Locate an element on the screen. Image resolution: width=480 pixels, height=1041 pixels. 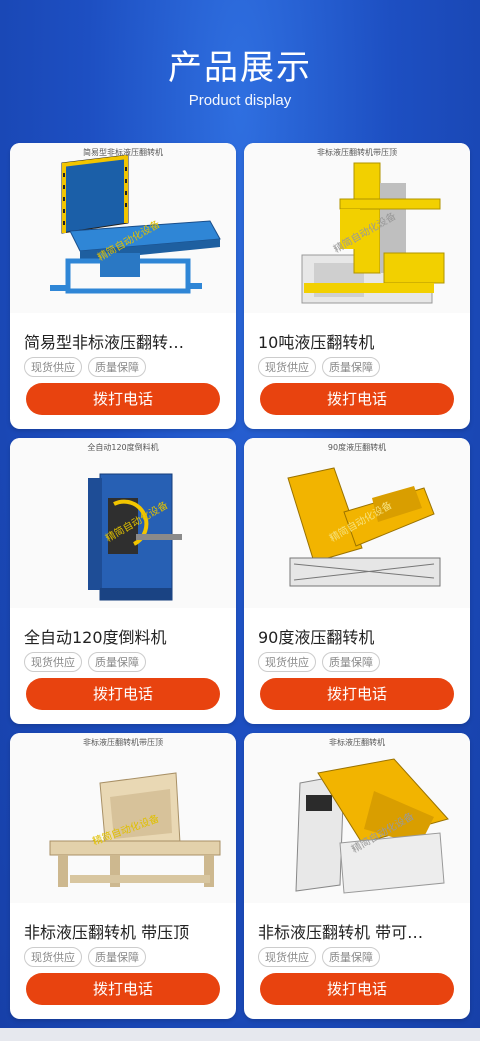
bottom-divider is located at coordinates (240, 1034).